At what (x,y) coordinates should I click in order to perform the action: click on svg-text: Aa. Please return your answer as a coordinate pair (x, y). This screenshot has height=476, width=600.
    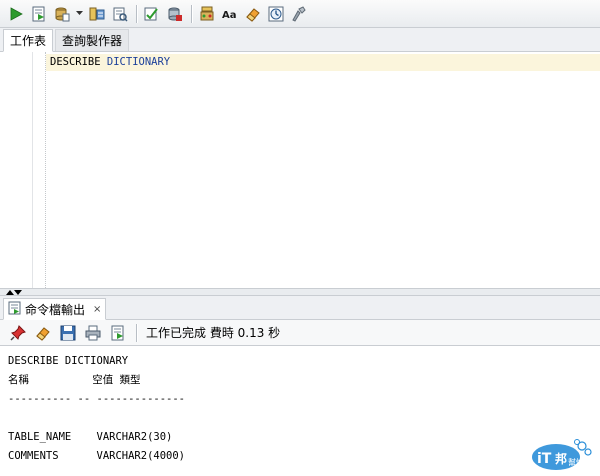
    Looking at the image, I should click on (229, 15).